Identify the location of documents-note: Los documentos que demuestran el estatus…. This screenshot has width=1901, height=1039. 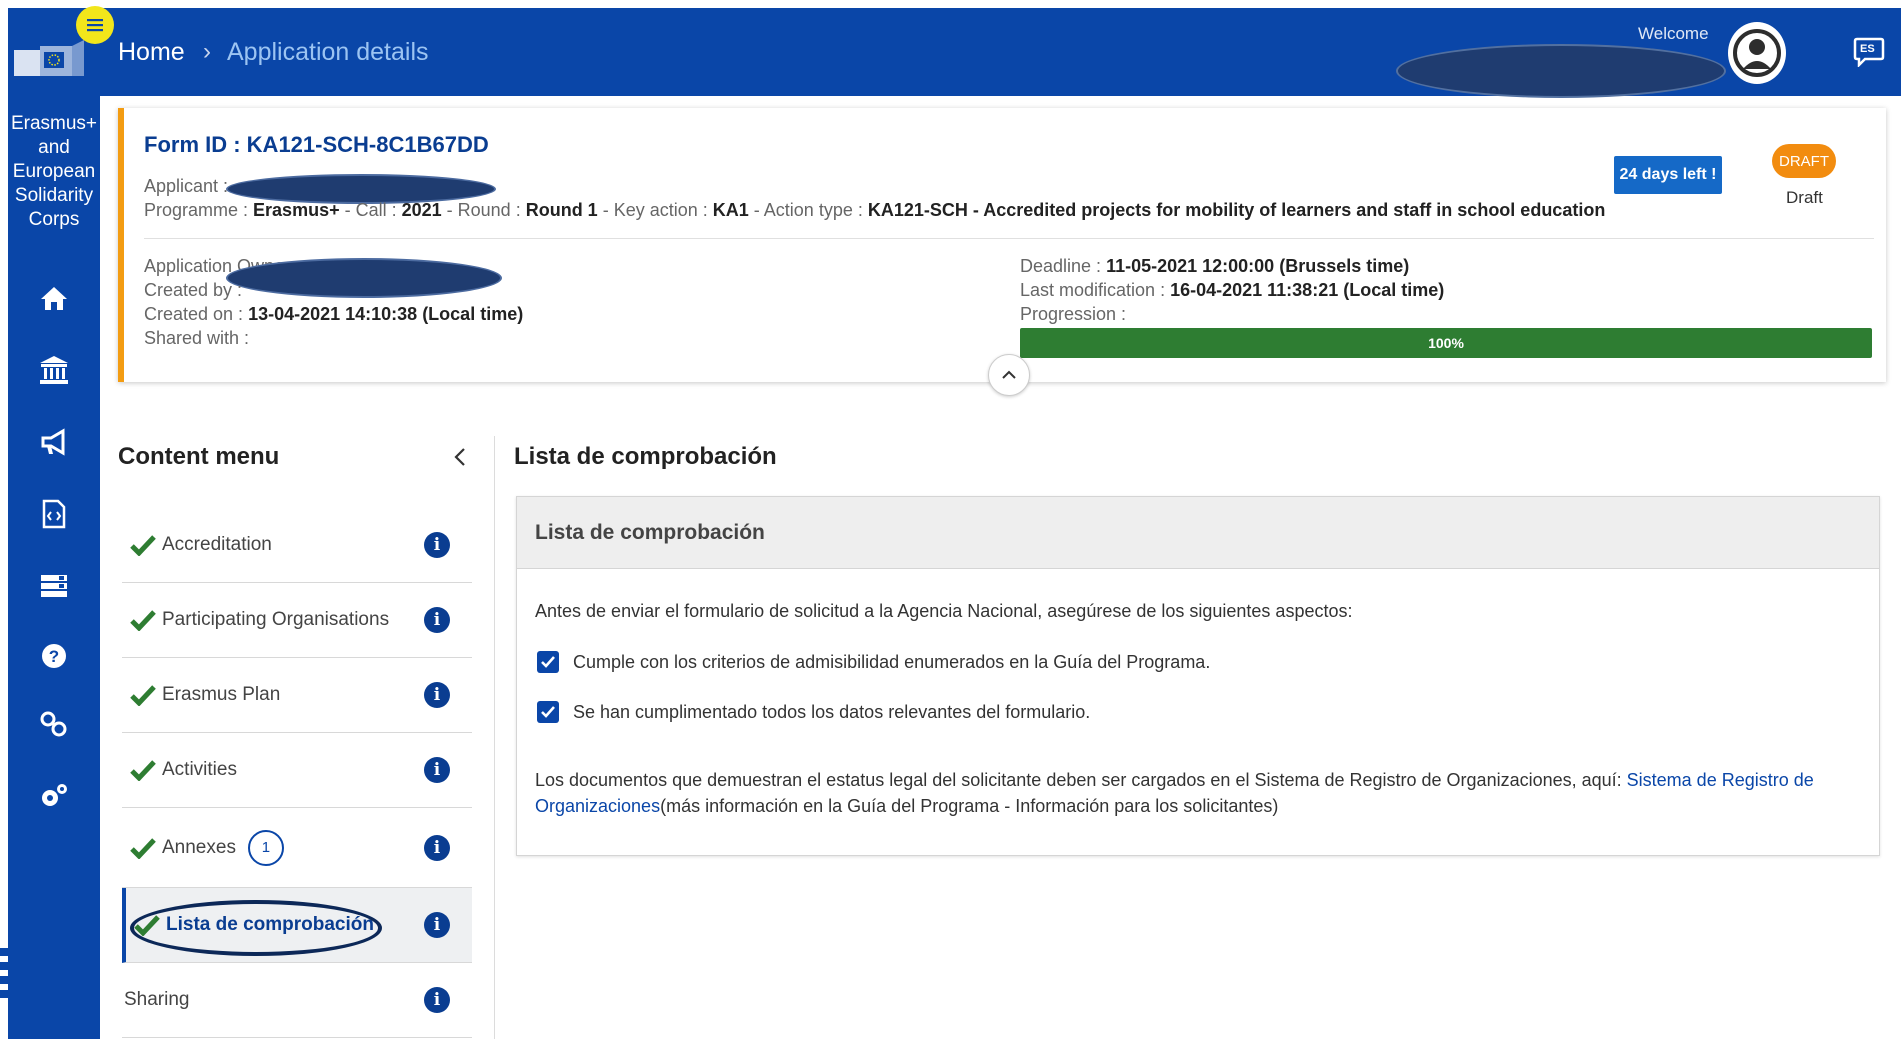
(1174, 793).